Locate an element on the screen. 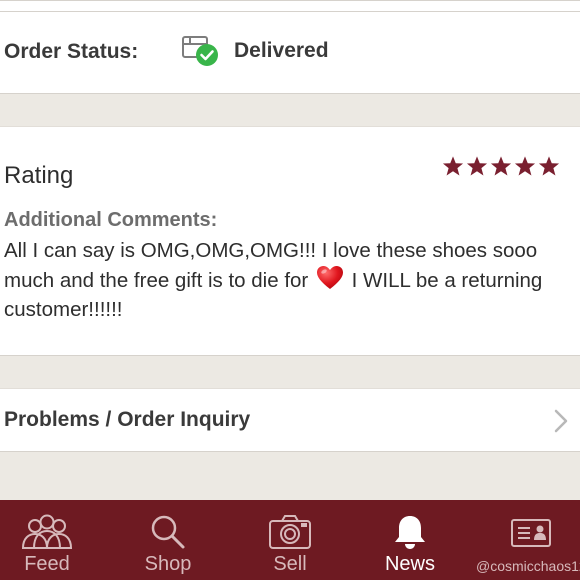  rating-title: Rating is located at coordinates (39, 175).